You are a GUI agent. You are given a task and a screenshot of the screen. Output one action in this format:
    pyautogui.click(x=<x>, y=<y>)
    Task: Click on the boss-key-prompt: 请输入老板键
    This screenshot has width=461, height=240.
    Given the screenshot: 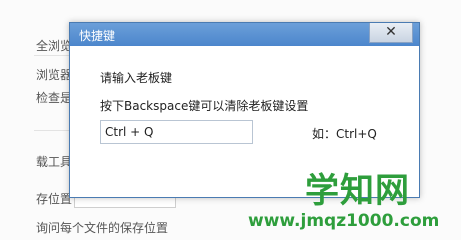 What is the action you would take?
    pyautogui.click(x=136, y=78)
    